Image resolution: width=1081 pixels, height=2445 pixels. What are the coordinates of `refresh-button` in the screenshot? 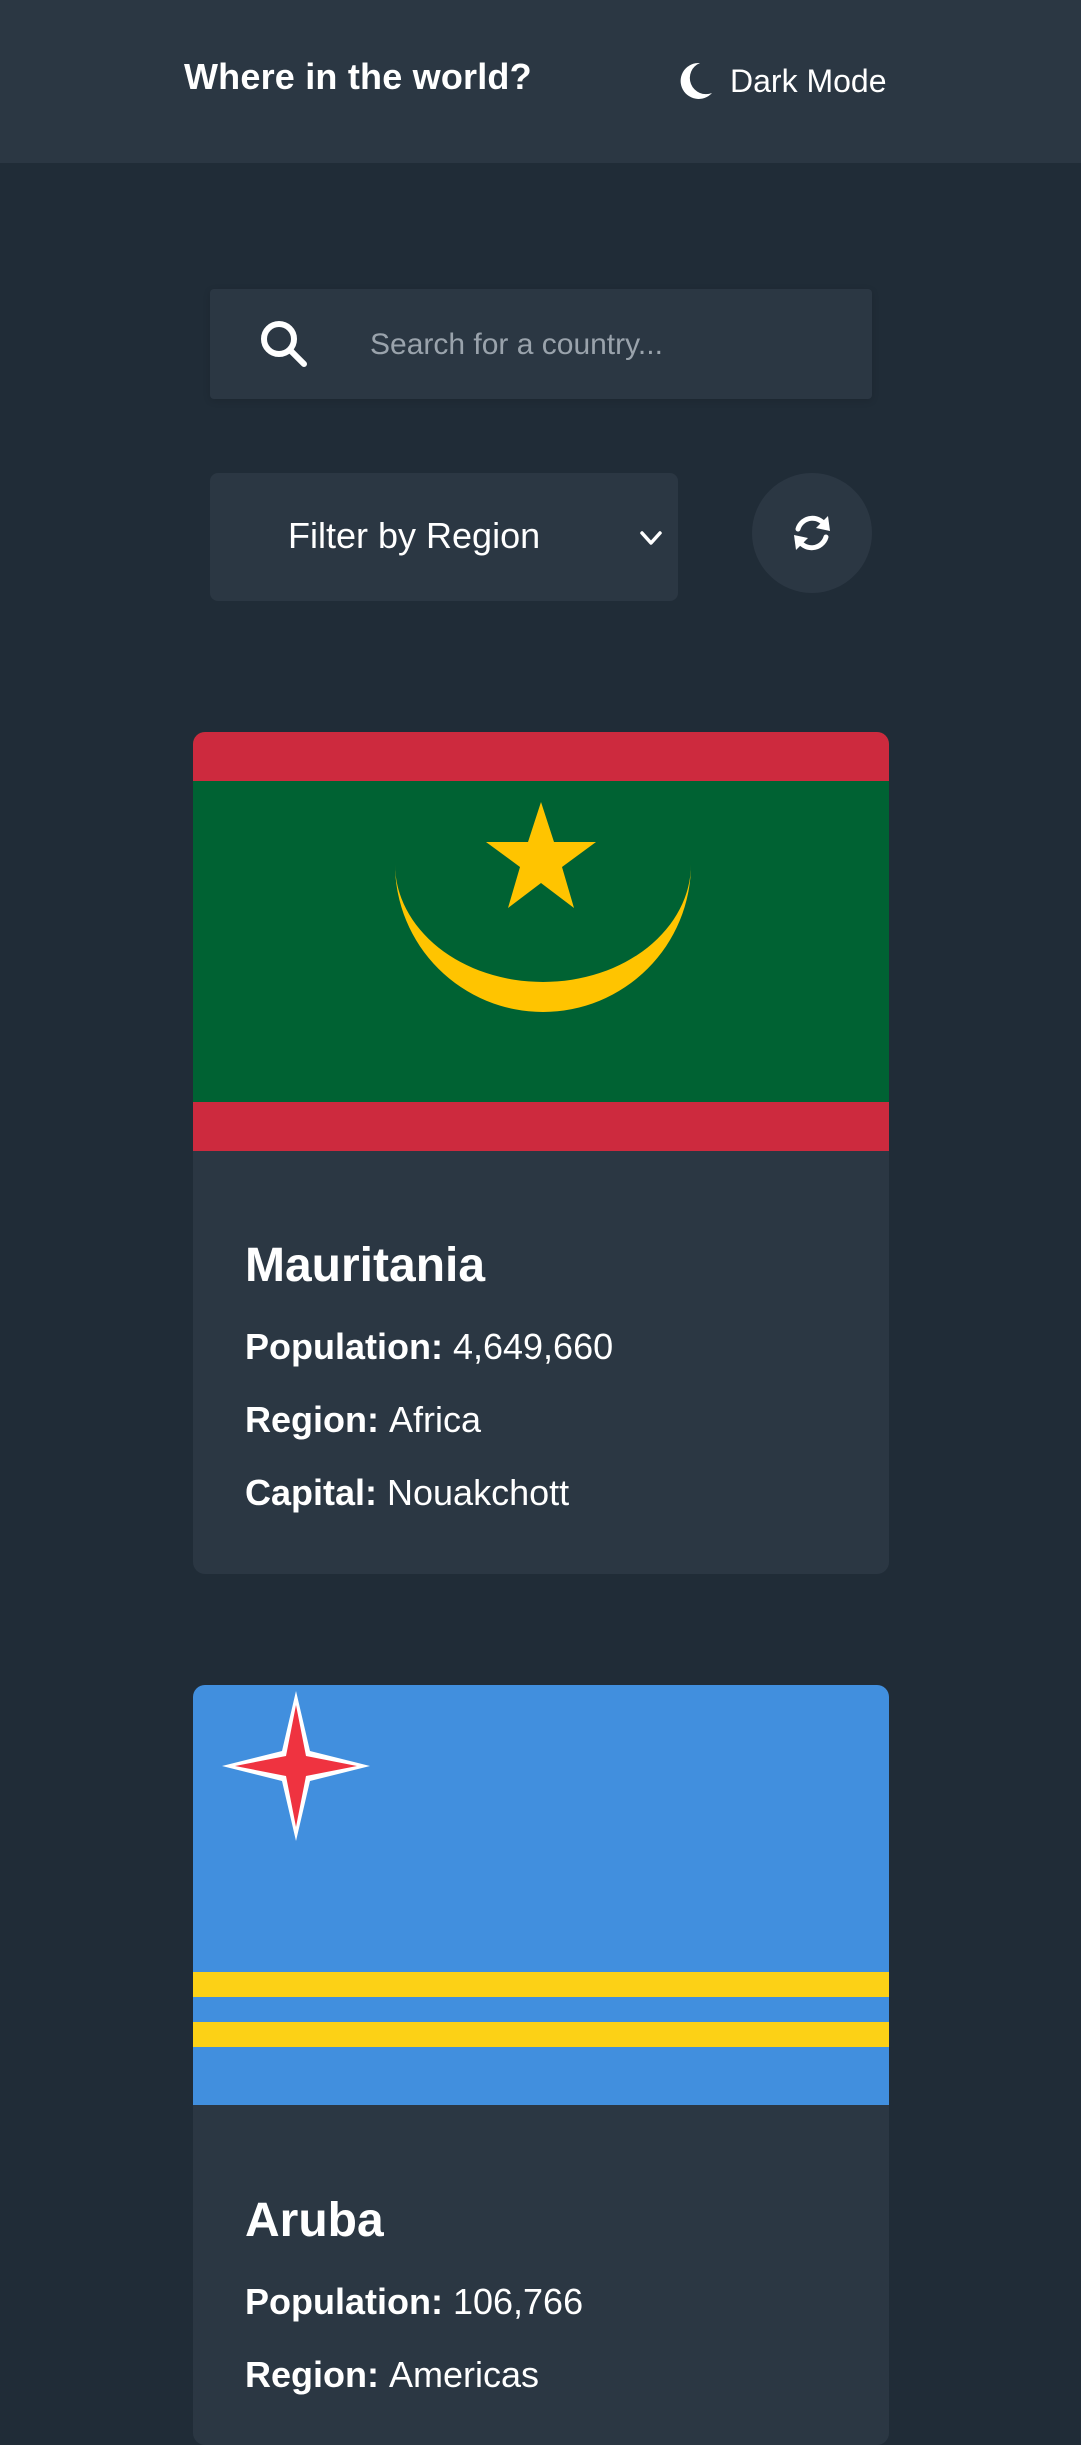 It's located at (812, 533).